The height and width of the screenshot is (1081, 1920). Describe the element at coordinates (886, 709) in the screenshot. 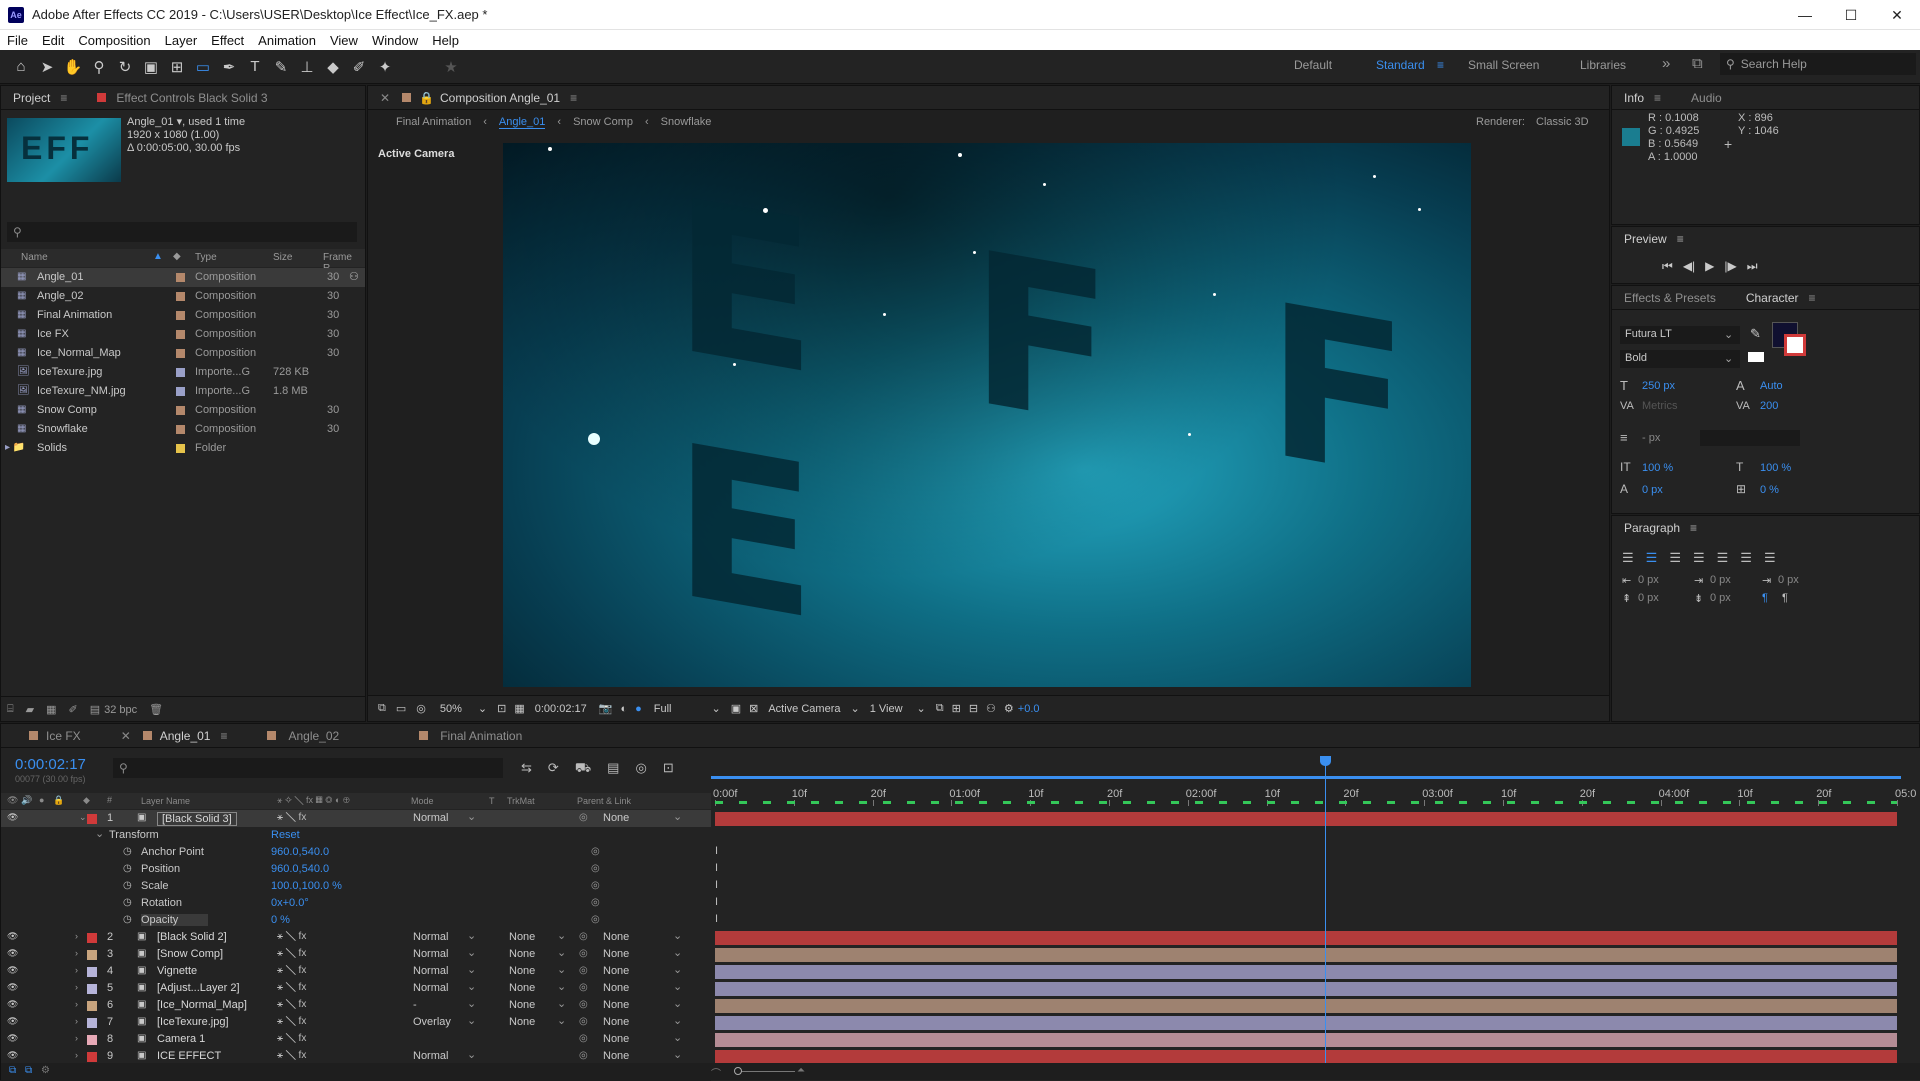

I see `view-layout-dropdown: 1 View` at that location.